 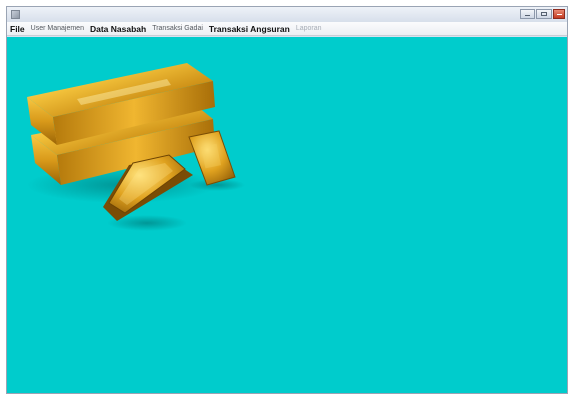 What do you see at coordinates (249, 29) in the screenshot?
I see `menu-transaksi-angsuran: Transaksi Angsuran` at bounding box center [249, 29].